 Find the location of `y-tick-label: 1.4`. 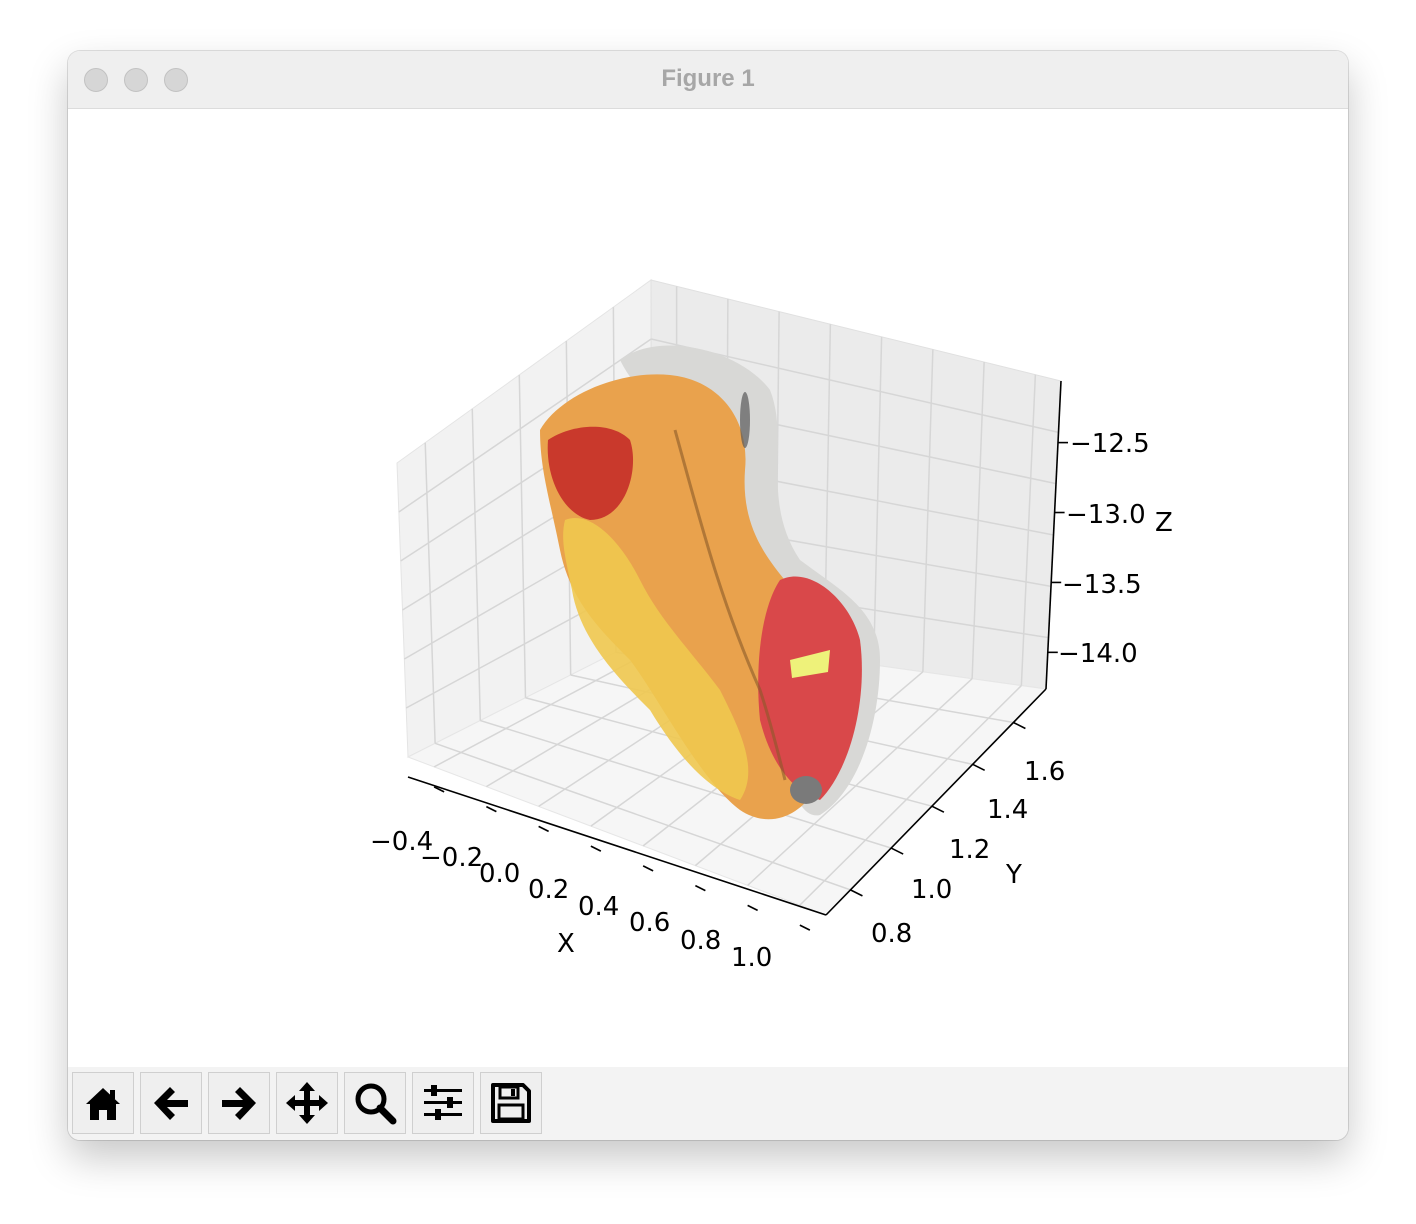

y-tick-label: 1.4 is located at coordinates (1007, 810).